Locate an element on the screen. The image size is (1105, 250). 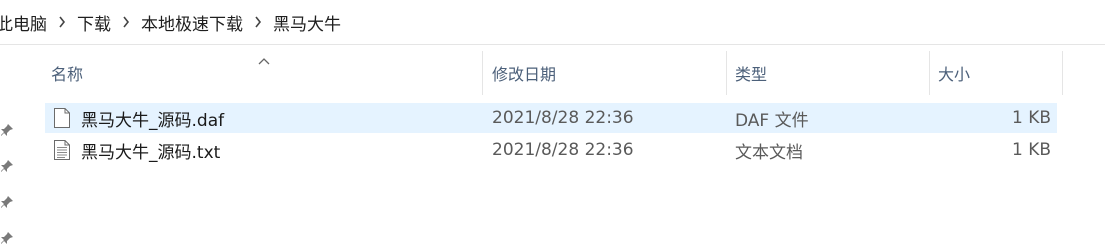
file-row: 黑马大牛_源码.daf 2021/8/28 22:36 DAF 文件 1 KB is located at coordinates (551, 118).